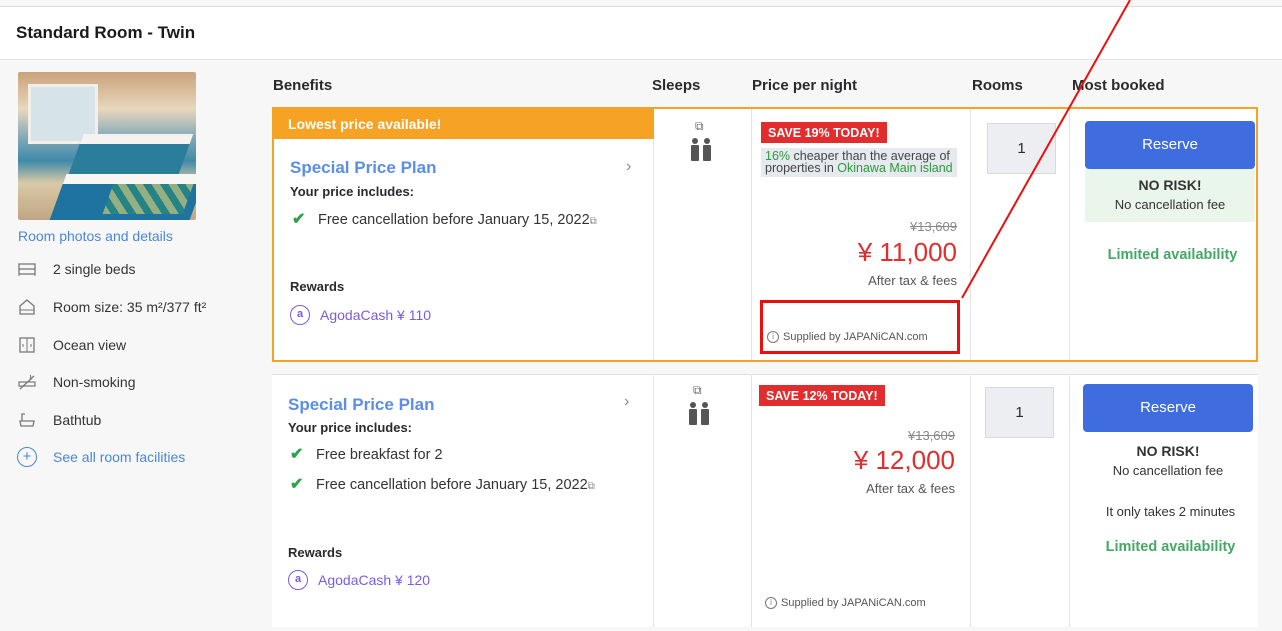 This screenshot has width=1282, height=631. I want to click on rewards-agodacash: a AgodaCash ¥ 120, so click(359, 580).